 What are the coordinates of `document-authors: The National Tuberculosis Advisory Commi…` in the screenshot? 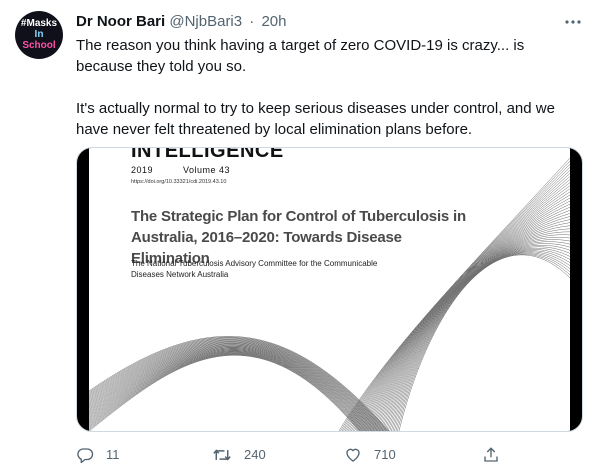 It's located at (254, 269).